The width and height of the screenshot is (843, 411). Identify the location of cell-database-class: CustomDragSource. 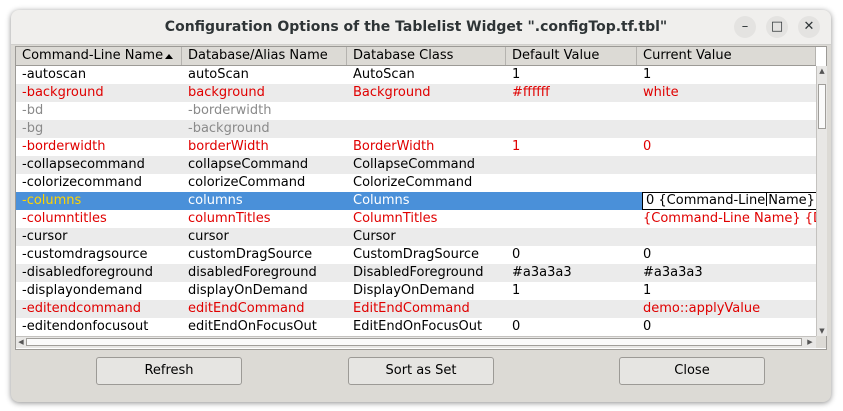
(426, 255).